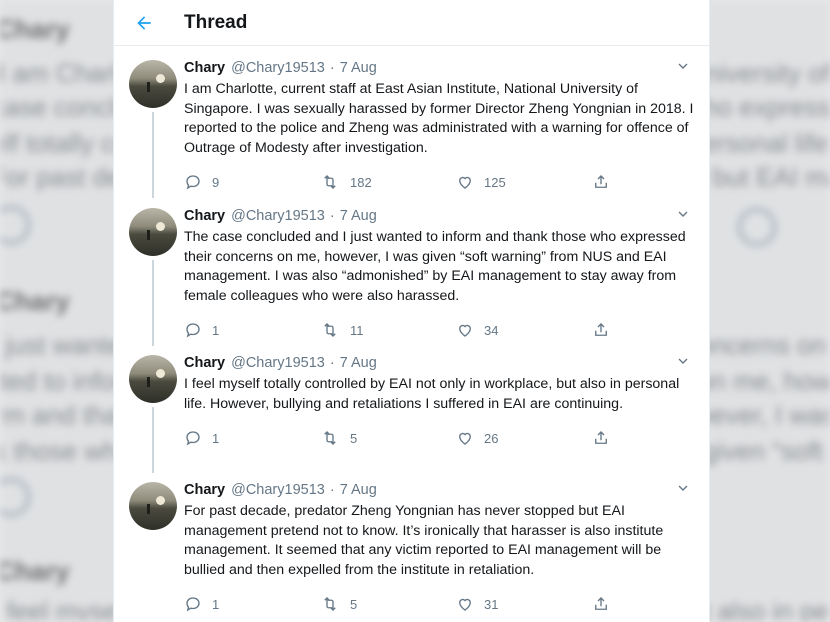  Describe the element at coordinates (388, 330) in the screenshot. I see `retweet-button: 11` at that location.